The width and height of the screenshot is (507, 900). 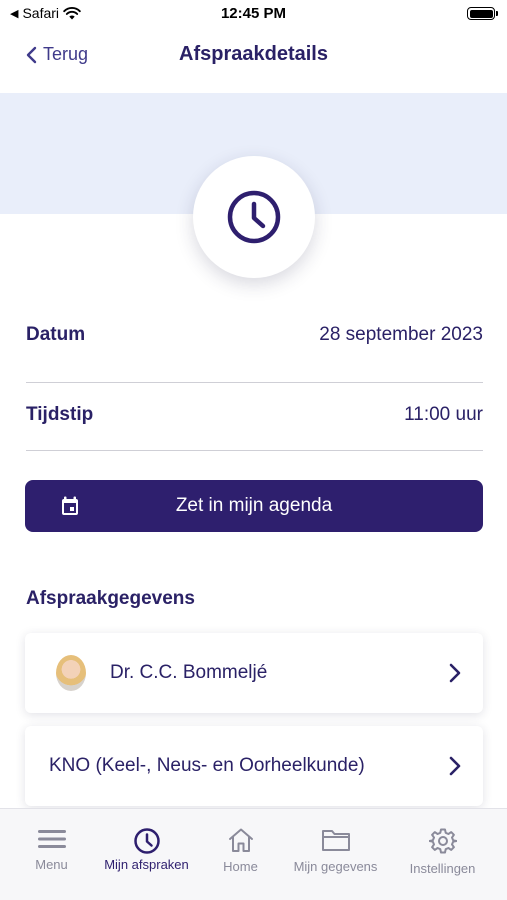 What do you see at coordinates (482, 13) in the screenshot?
I see `battery-icon` at bounding box center [482, 13].